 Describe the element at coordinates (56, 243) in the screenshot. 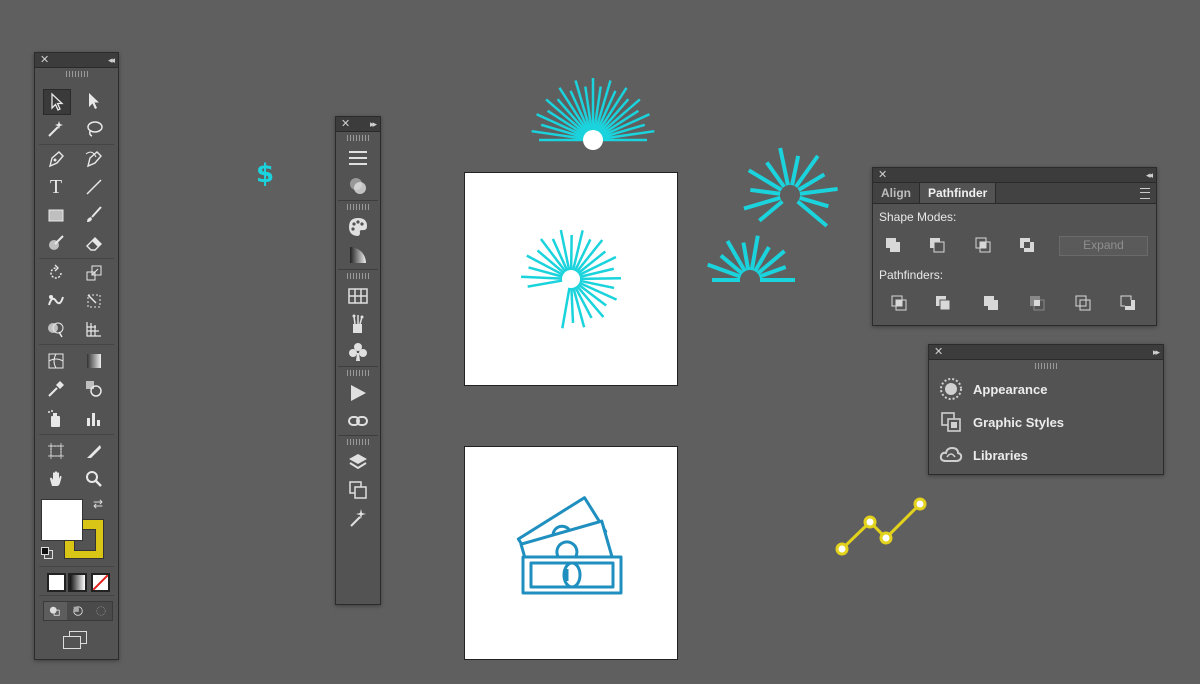

I see `shaper-tool` at that location.